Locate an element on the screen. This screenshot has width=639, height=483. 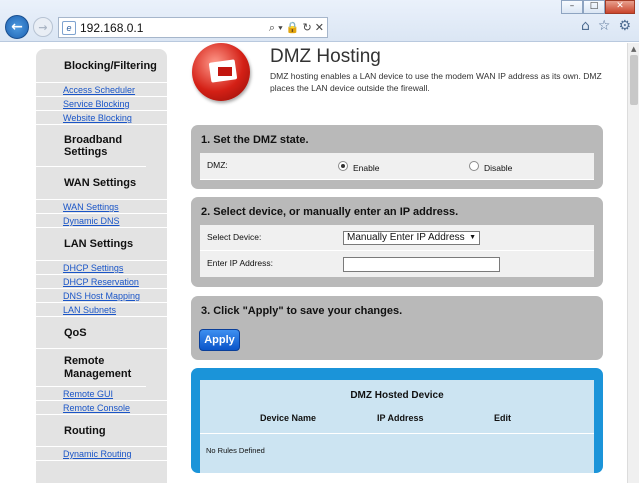
favorites-star-icon: ☆ is located at coordinates (604, 26).